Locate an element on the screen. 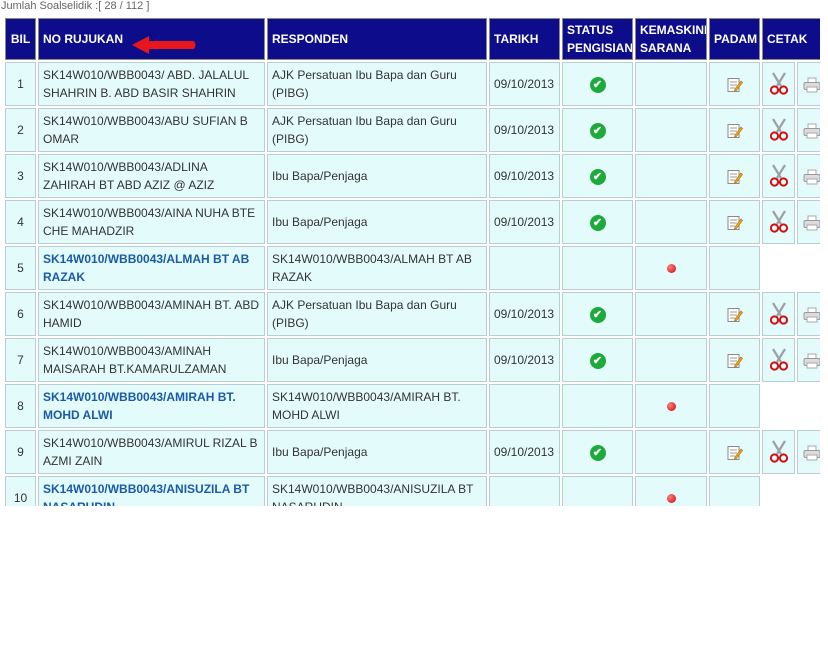 The width and height of the screenshot is (828, 646). header-status-line2: PENGISIAN is located at coordinates (600, 48).